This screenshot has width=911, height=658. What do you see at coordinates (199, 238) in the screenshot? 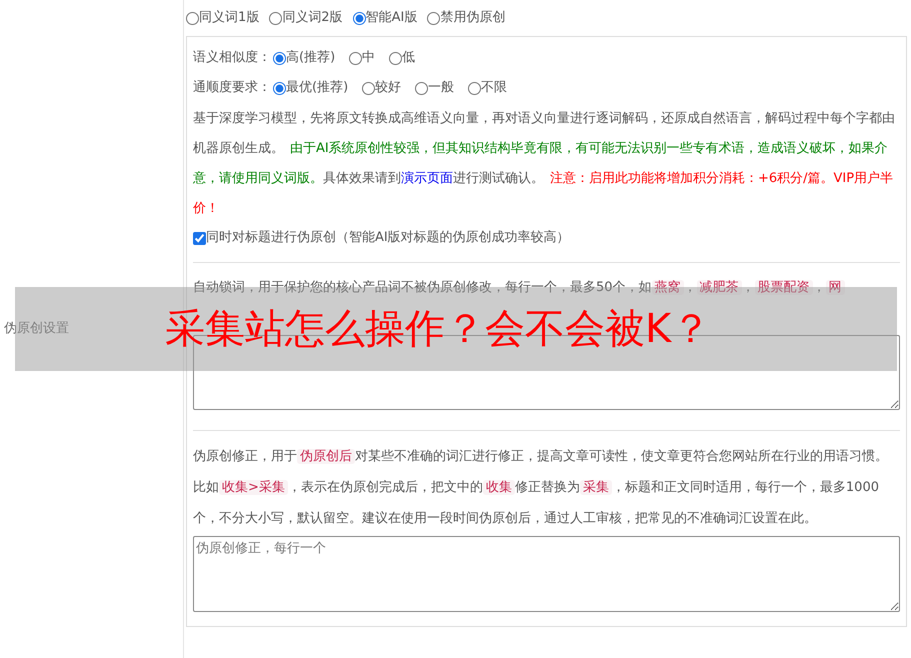
I see `title-checkbox` at bounding box center [199, 238].